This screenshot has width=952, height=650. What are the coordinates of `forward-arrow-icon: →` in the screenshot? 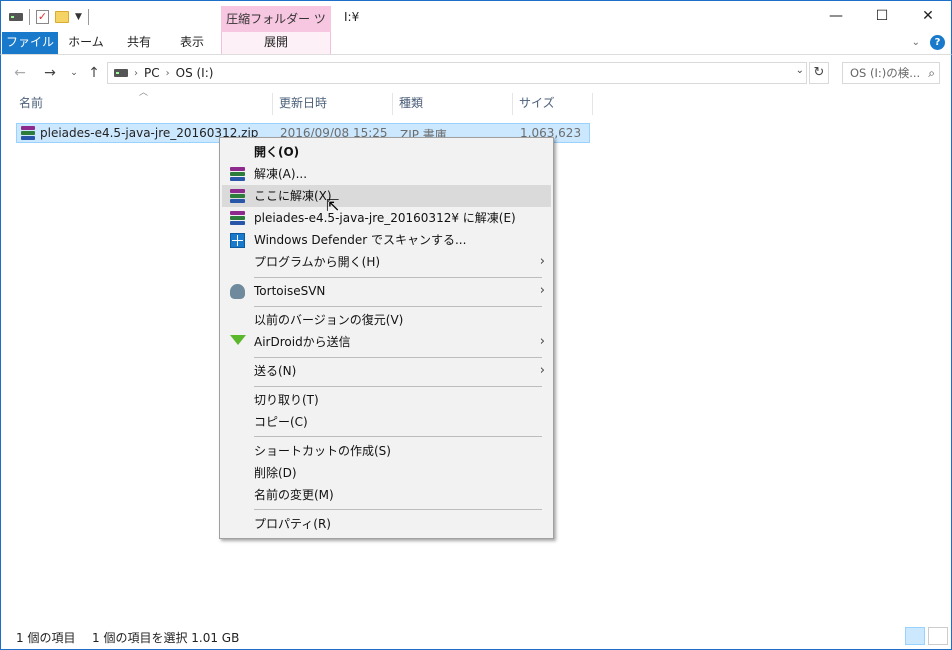 It's located at (50, 73).